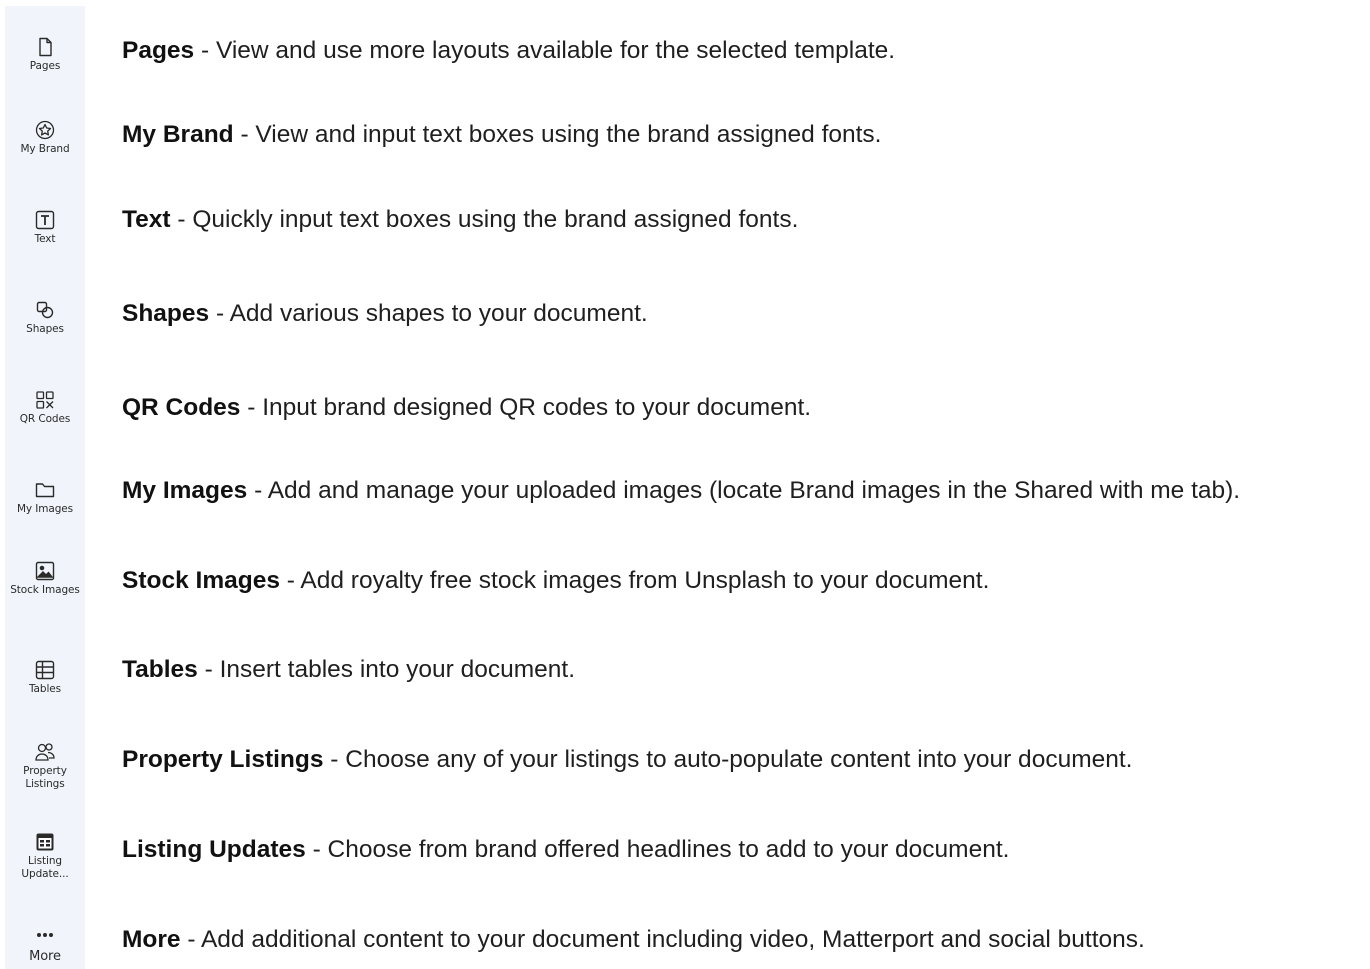 Image resolution: width=1370 pixels, height=969 pixels. What do you see at coordinates (45, 400) in the screenshot?
I see `qr-code-icon` at bounding box center [45, 400].